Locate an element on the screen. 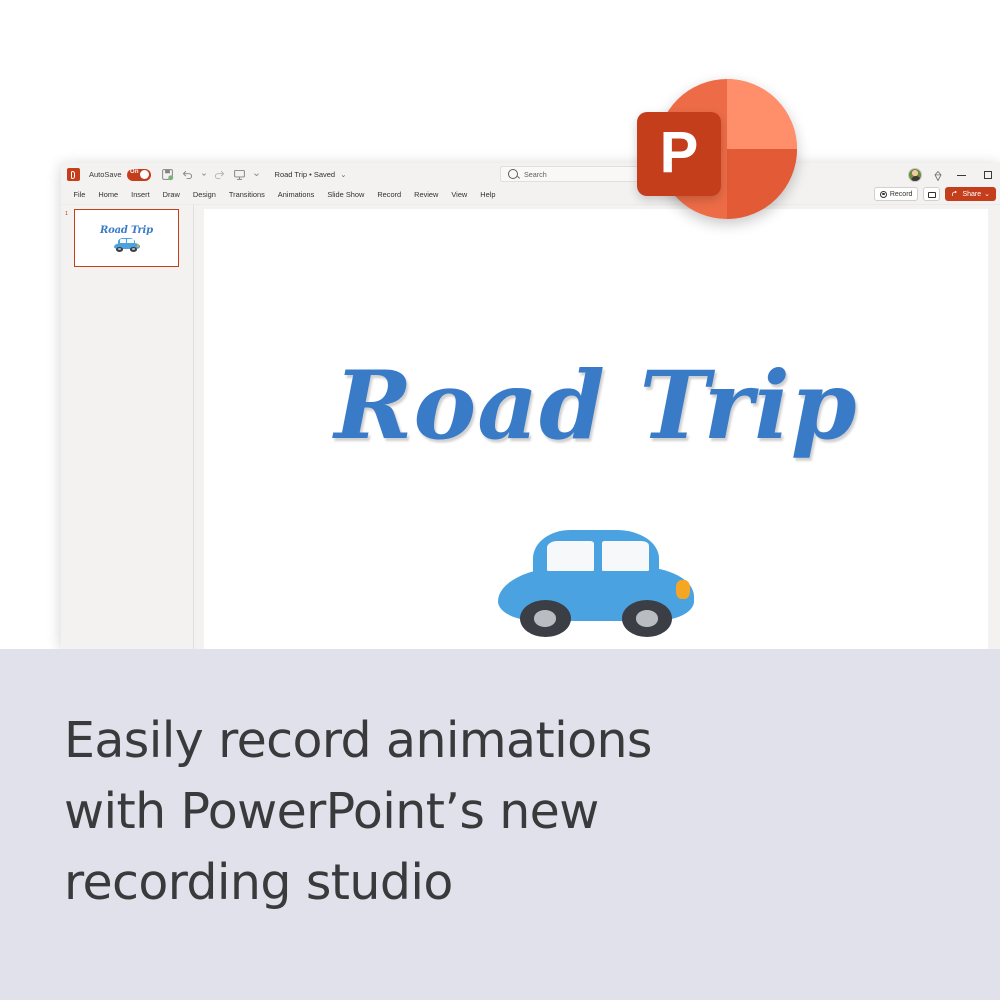 This screenshot has width=1000, height=1000. autosave-label: AutoSave is located at coordinates (105, 174).